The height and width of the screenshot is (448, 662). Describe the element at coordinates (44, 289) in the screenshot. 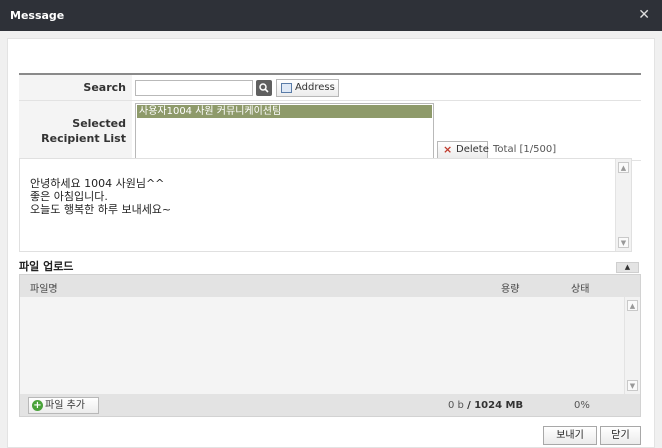

I see `column-filename: 파일명` at that location.